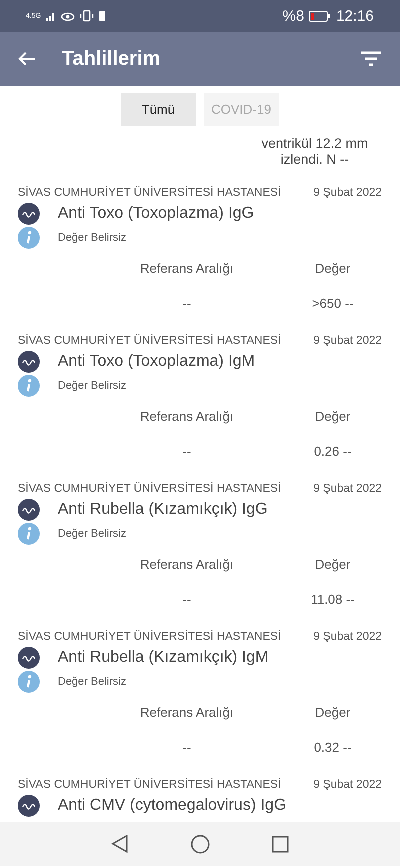  Describe the element at coordinates (315, 160) in the screenshot. I see `note-text: izlendi. N --` at that location.